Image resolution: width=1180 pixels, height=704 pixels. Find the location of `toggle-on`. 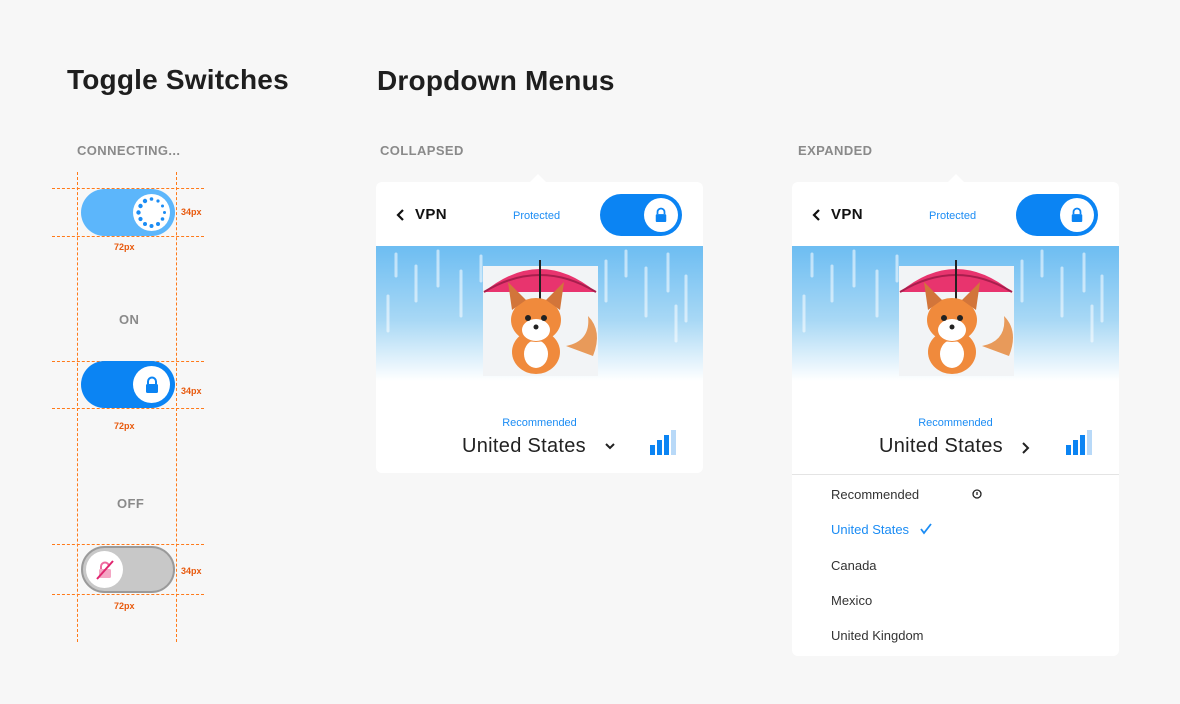

toggle-on is located at coordinates (128, 384).